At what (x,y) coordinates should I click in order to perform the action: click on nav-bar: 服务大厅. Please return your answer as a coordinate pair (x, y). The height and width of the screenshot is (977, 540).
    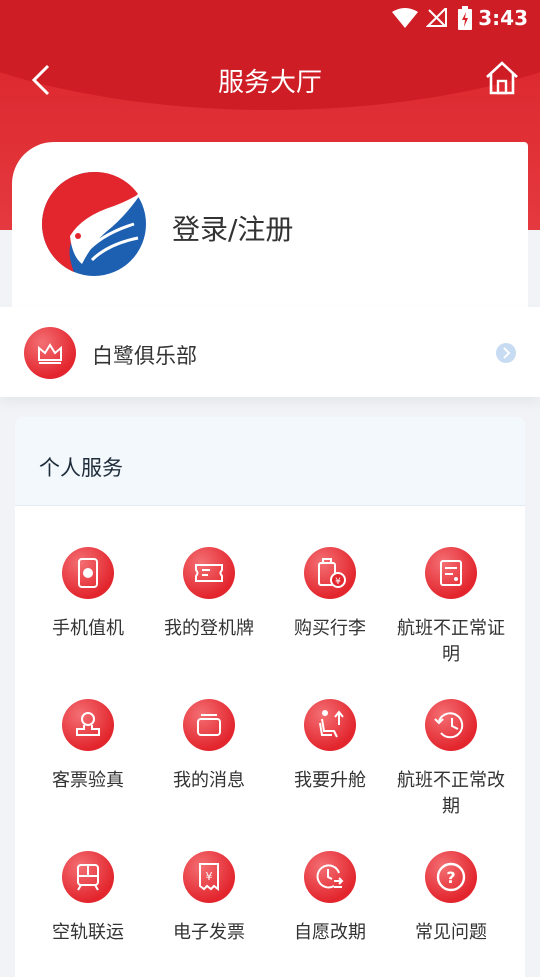
    Looking at the image, I should click on (270, 80).